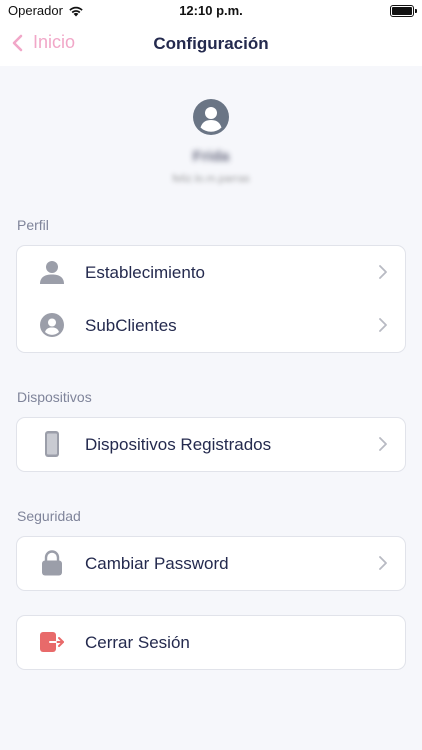 The height and width of the screenshot is (750, 422). I want to click on section-label-perfil: Perfil, so click(33, 225).